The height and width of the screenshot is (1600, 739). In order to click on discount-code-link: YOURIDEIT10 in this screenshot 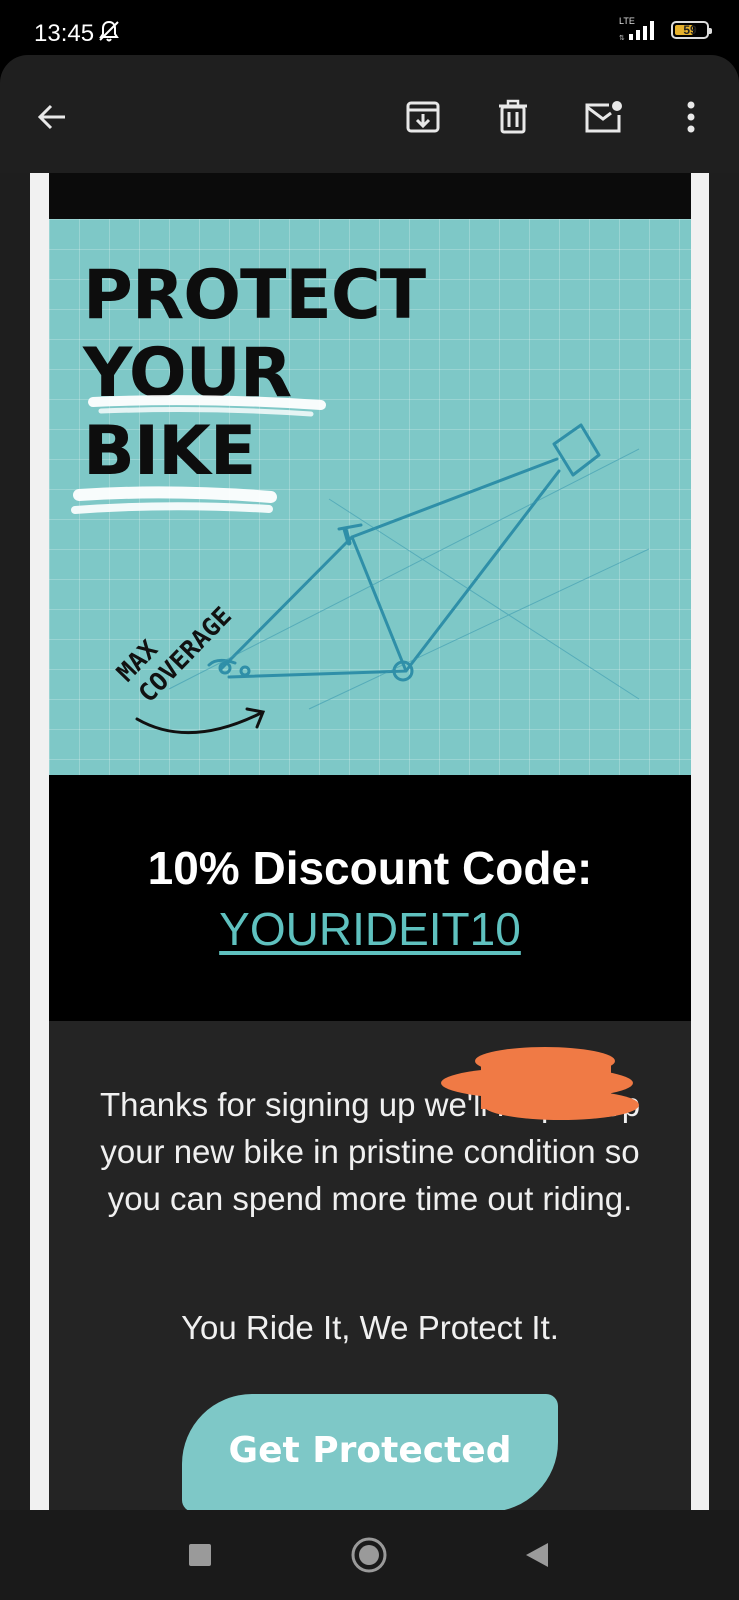, I will do `click(370, 929)`.